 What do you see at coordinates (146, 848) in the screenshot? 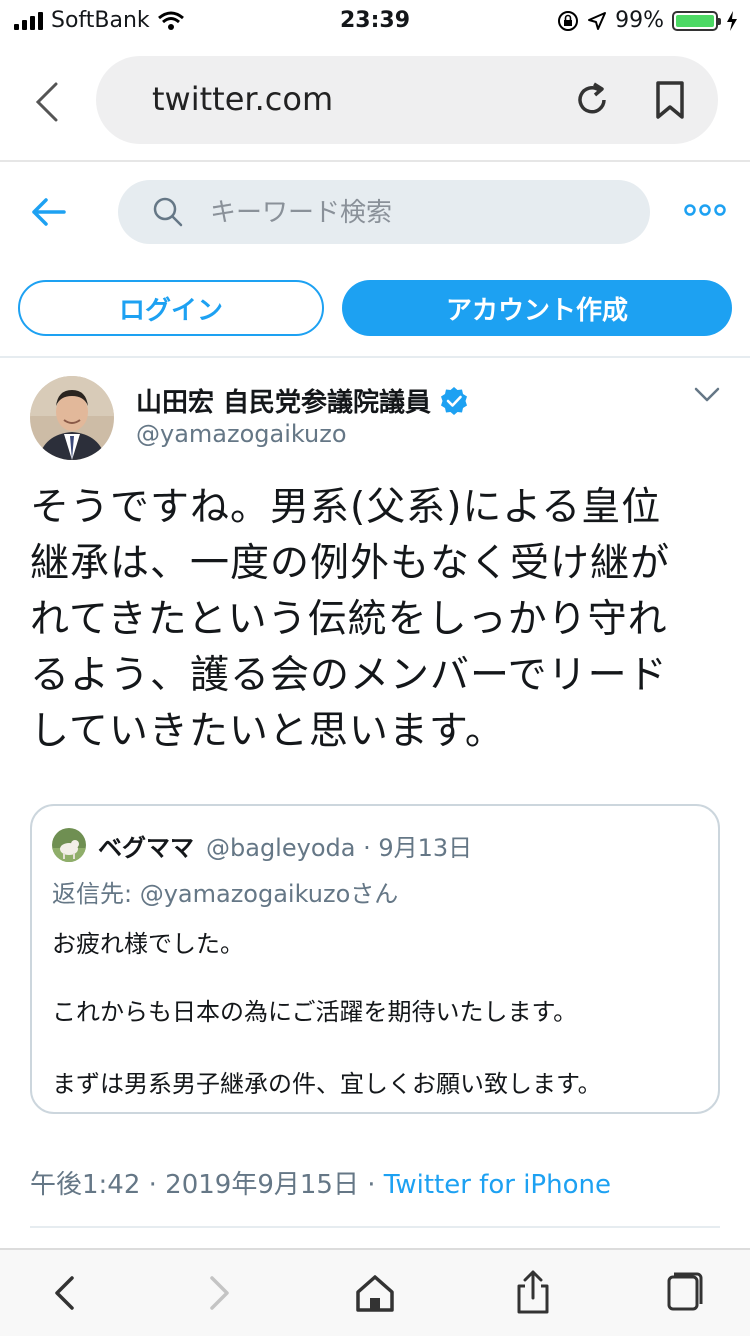
I see `quoted-author-name: ベグママ` at bounding box center [146, 848].